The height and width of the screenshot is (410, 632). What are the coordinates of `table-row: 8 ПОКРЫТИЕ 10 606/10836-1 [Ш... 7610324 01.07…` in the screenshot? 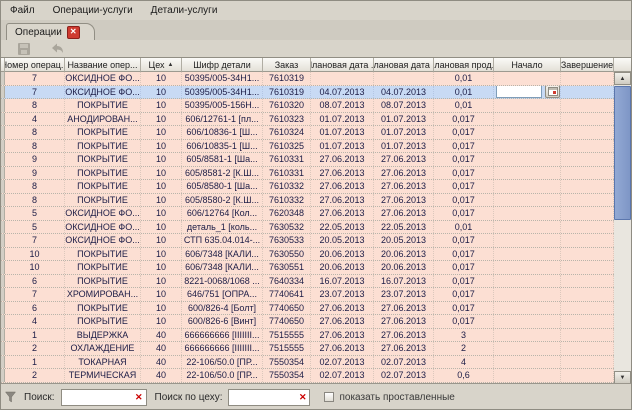 It's located at (307, 133).